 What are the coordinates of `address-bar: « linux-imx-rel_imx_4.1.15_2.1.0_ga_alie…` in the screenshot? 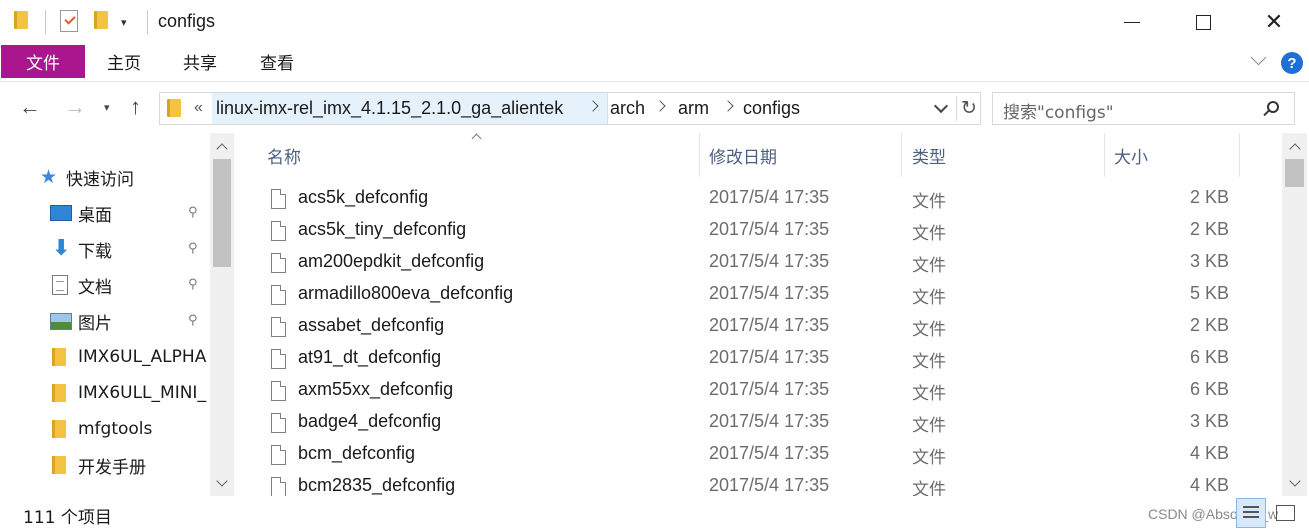 It's located at (570, 108).